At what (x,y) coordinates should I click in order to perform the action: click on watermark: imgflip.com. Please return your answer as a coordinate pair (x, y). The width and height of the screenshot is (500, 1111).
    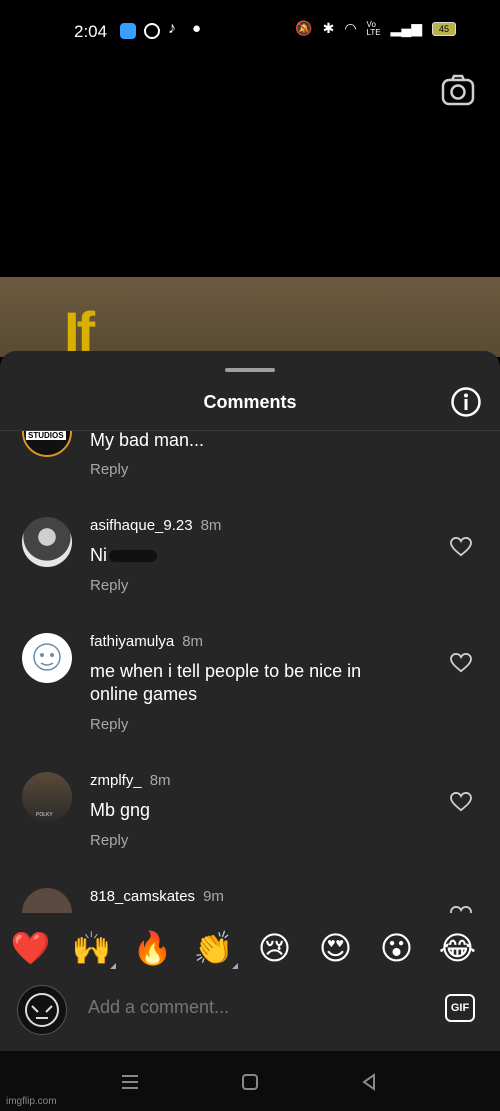
    Looking at the image, I should click on (31, 1101).